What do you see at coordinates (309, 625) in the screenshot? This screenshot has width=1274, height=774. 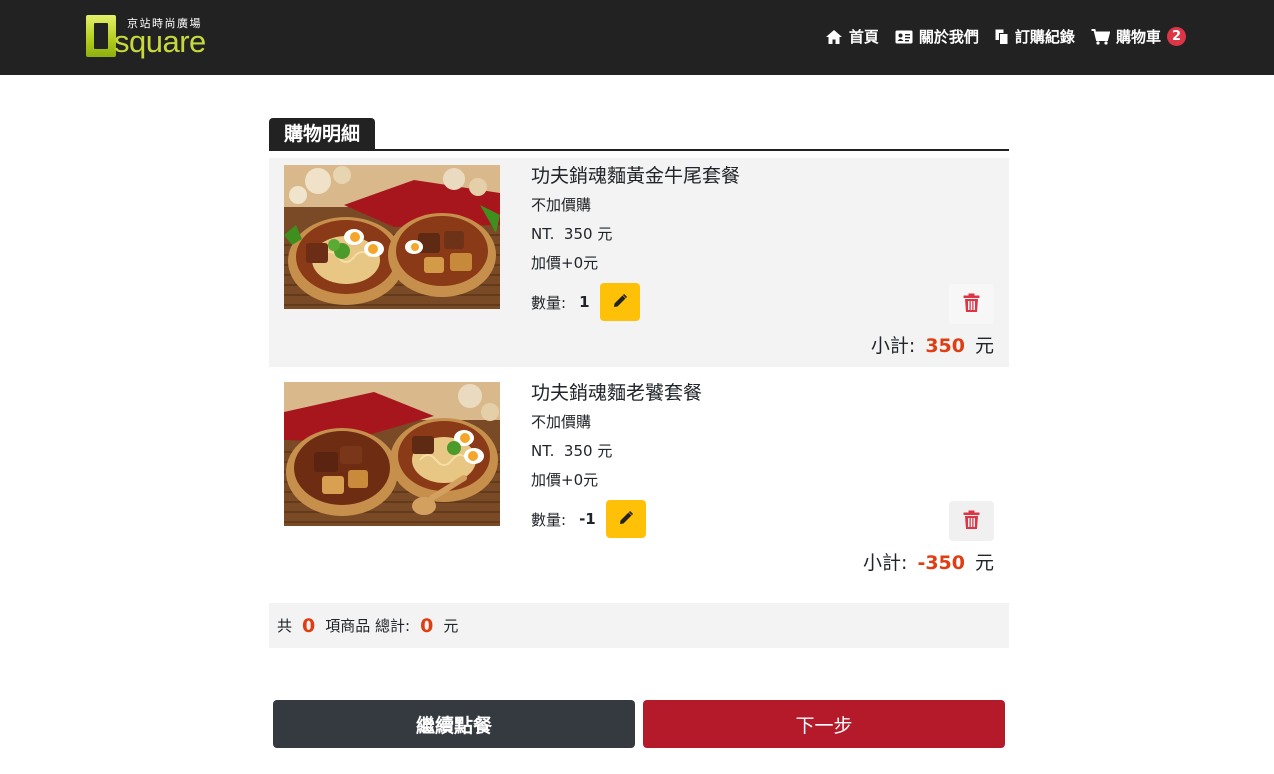 I see `item-count: 0` at bounding box center [309, 625].